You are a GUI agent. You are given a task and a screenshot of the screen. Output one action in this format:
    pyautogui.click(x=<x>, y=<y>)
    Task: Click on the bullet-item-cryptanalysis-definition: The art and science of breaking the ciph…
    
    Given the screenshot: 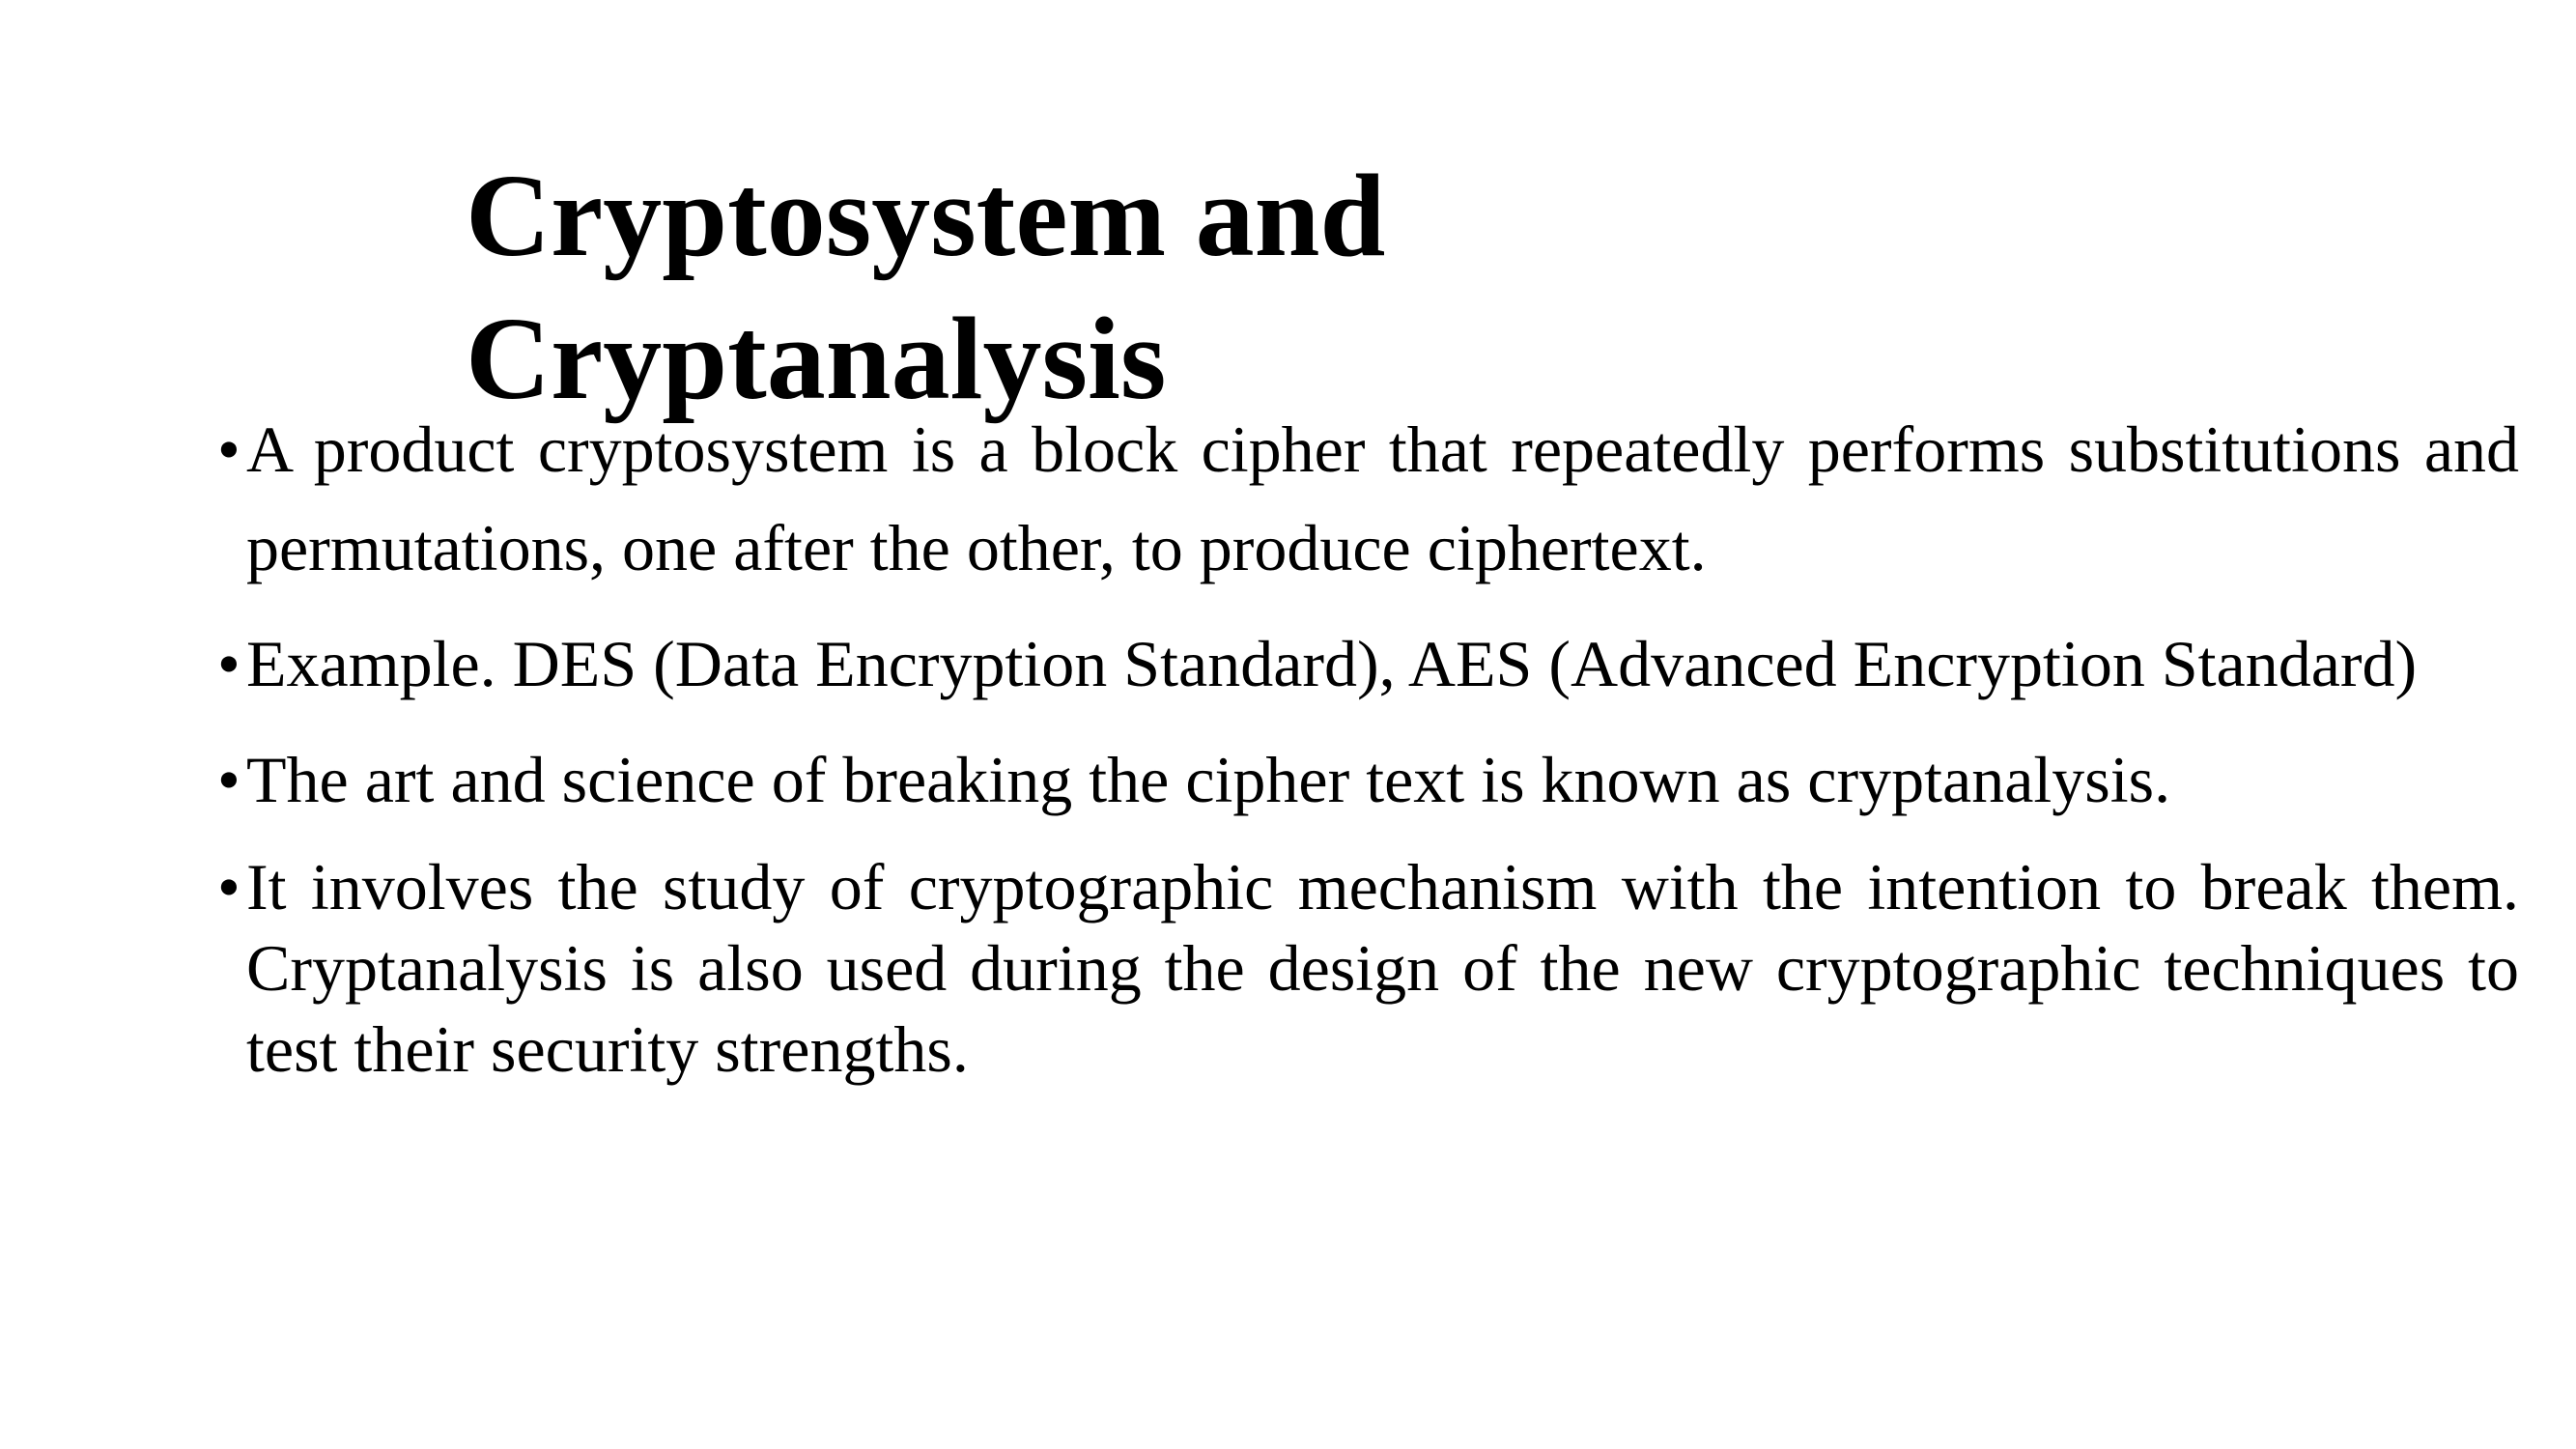 What is the action you would take?
    pyautogui.click(x=1368, y=779)
    